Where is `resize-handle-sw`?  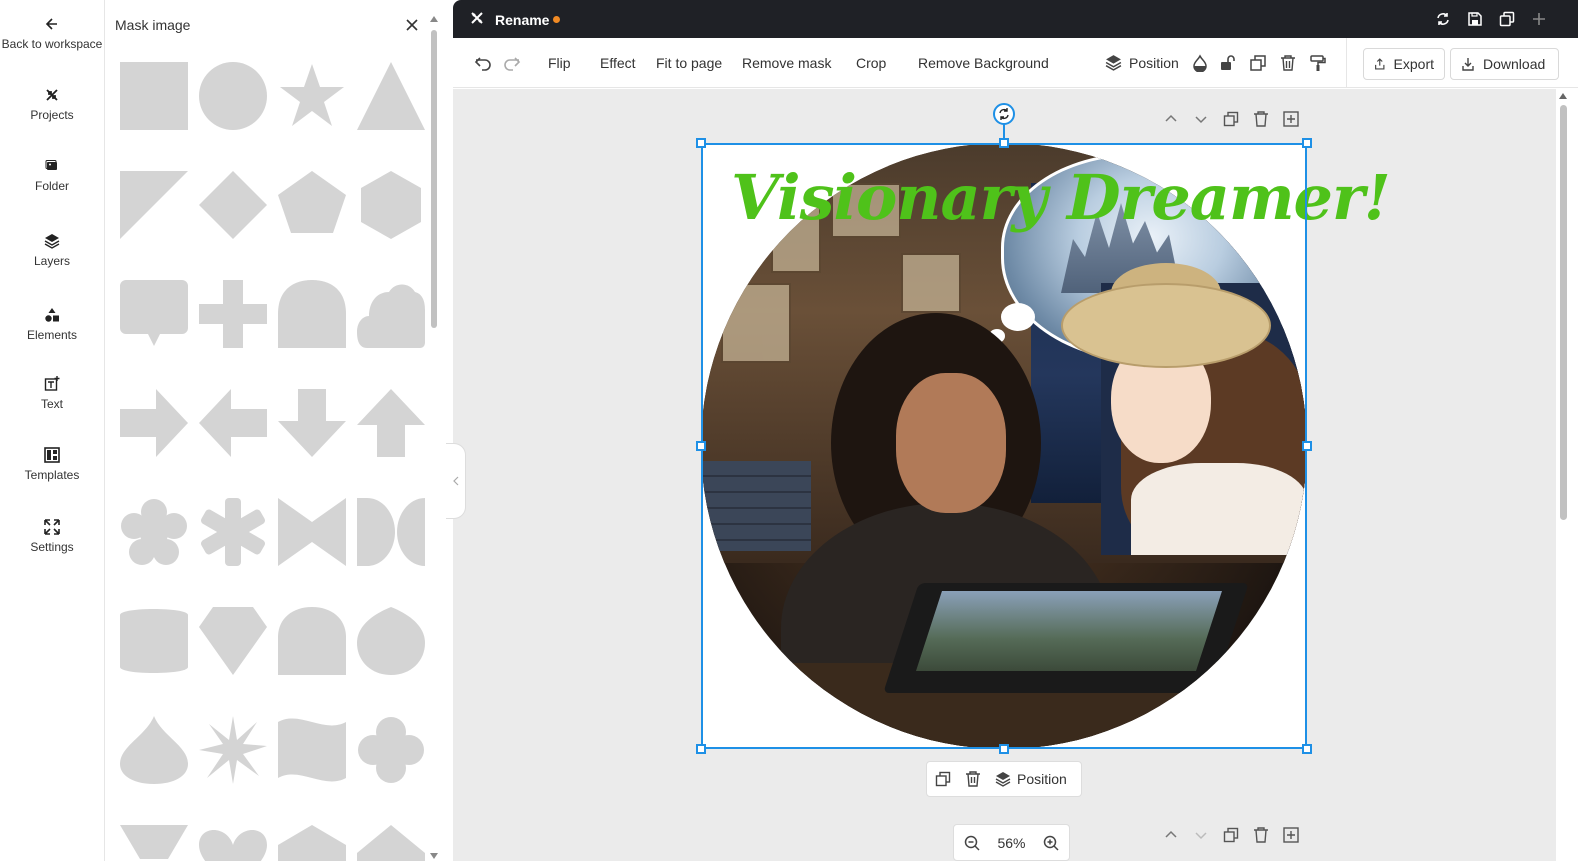
resize-handle-sw is located at coordinates (701, 749).